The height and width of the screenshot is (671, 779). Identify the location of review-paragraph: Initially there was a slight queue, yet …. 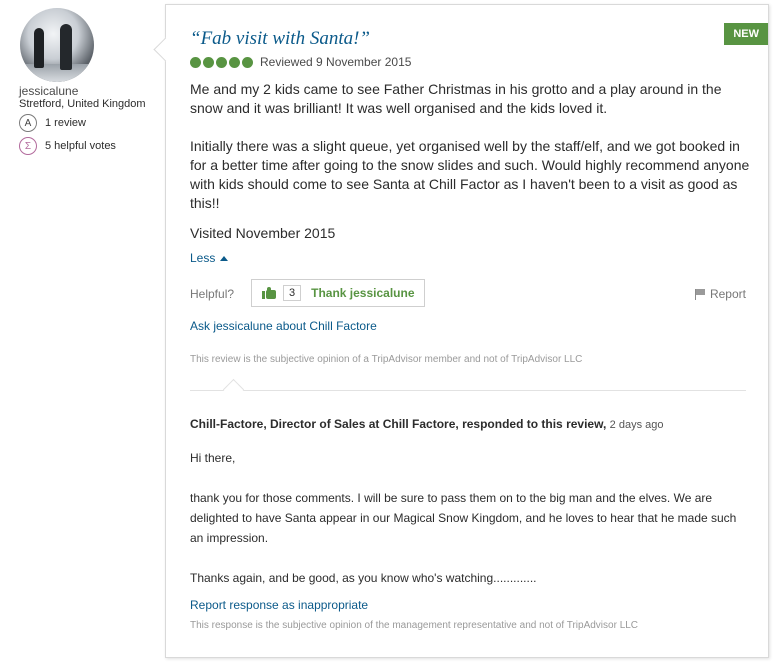
(470, 174).